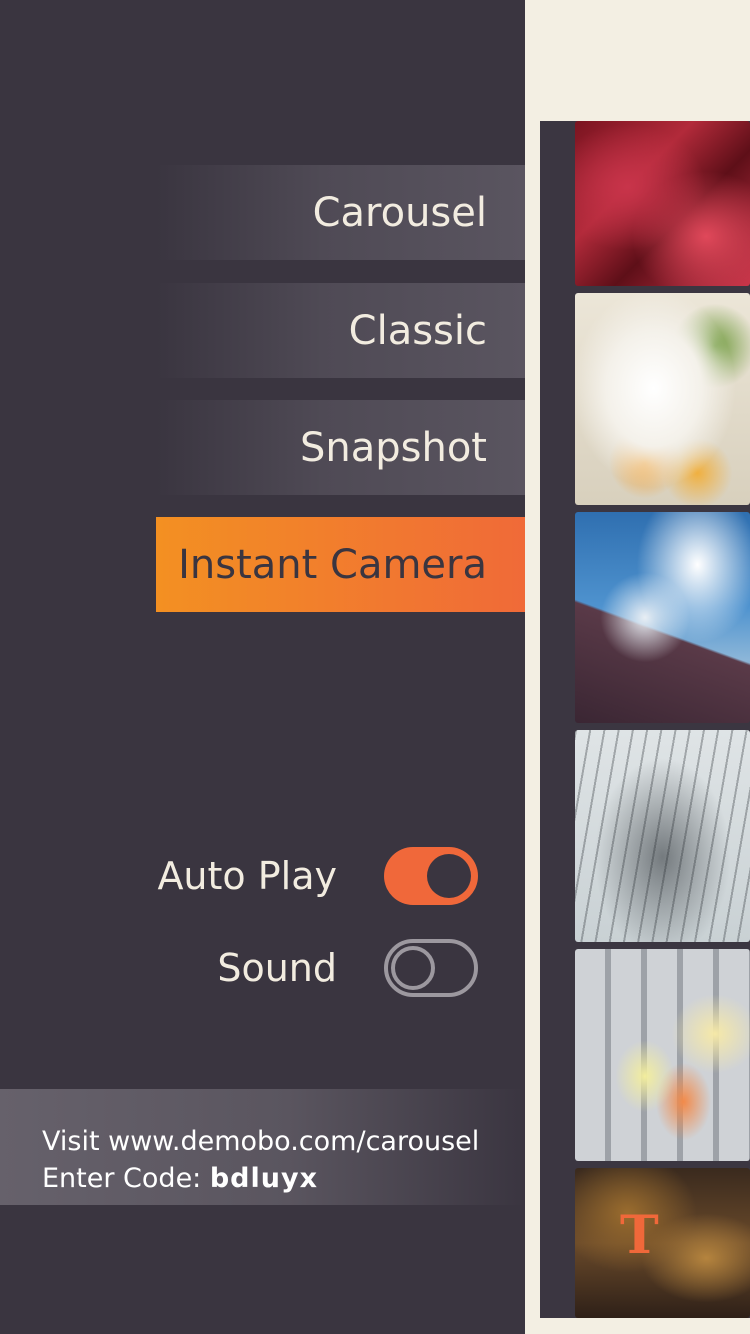 The height and width of the screenshot is (1334, 750). I want to click on visit-url-text: Visit www.demobo.com/carousel, so click(261, 1141).